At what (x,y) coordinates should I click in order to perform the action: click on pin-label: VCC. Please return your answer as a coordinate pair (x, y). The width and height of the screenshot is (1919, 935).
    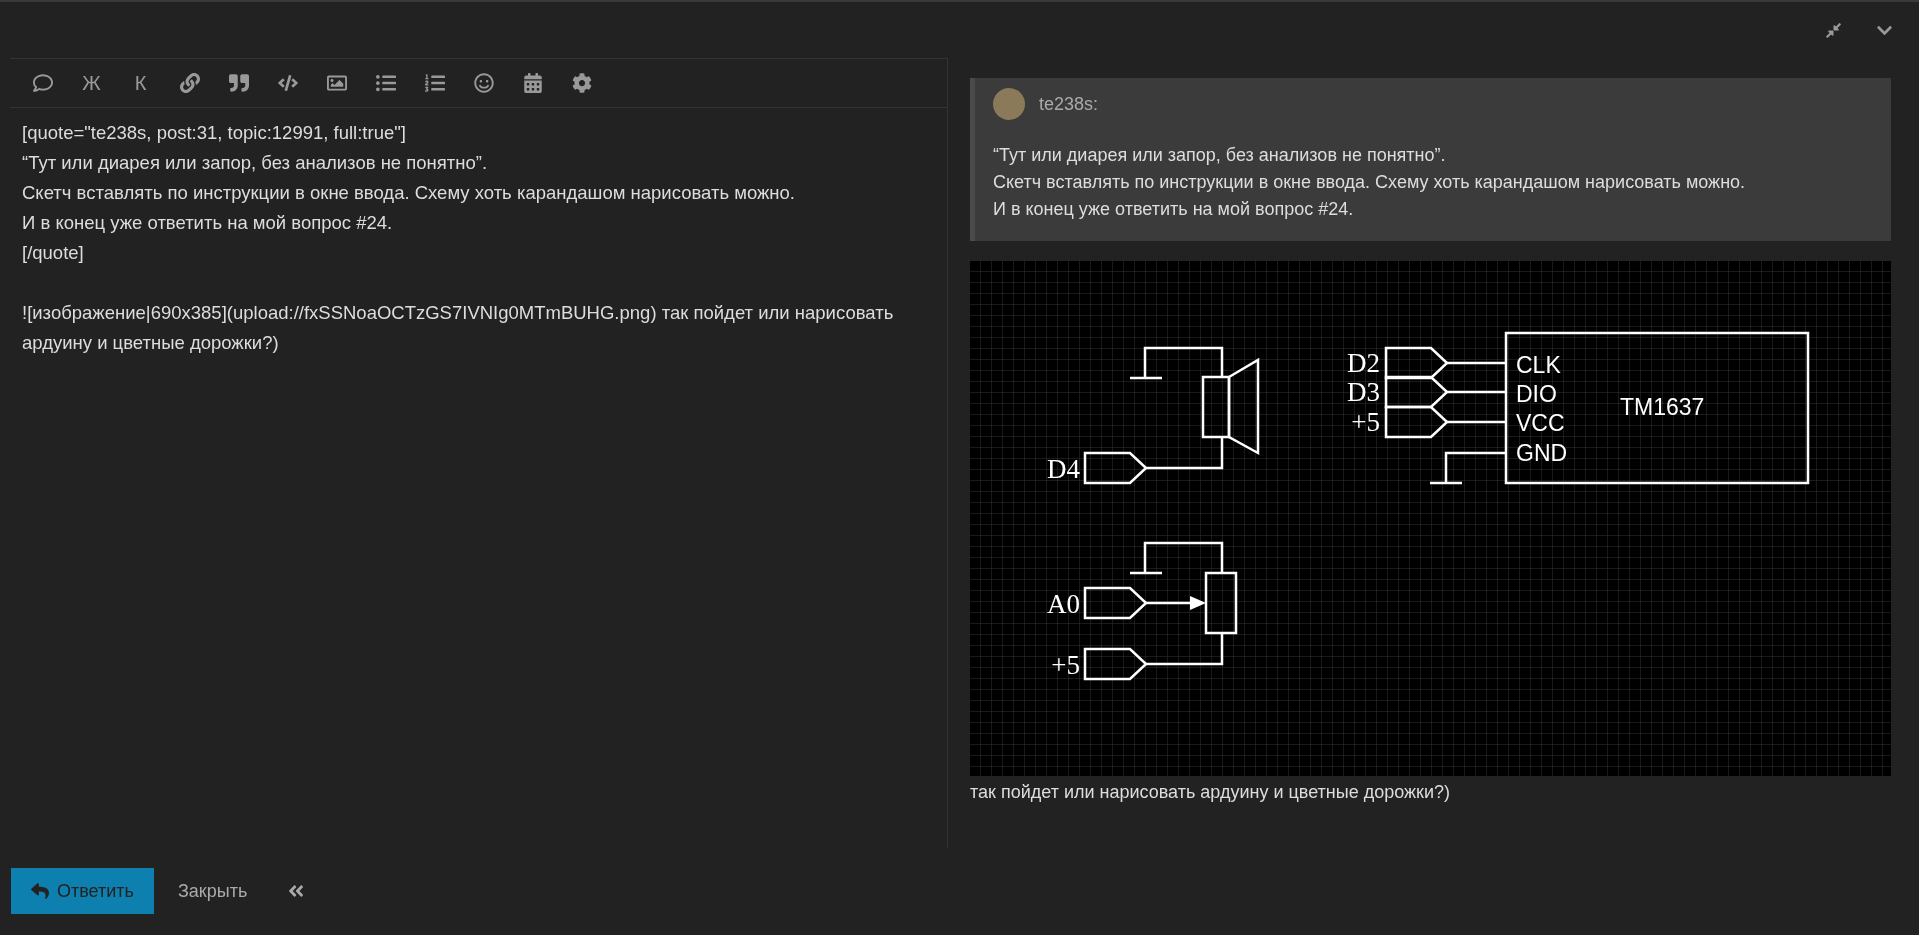
    Looking at the image, I should click on (1540, 423).